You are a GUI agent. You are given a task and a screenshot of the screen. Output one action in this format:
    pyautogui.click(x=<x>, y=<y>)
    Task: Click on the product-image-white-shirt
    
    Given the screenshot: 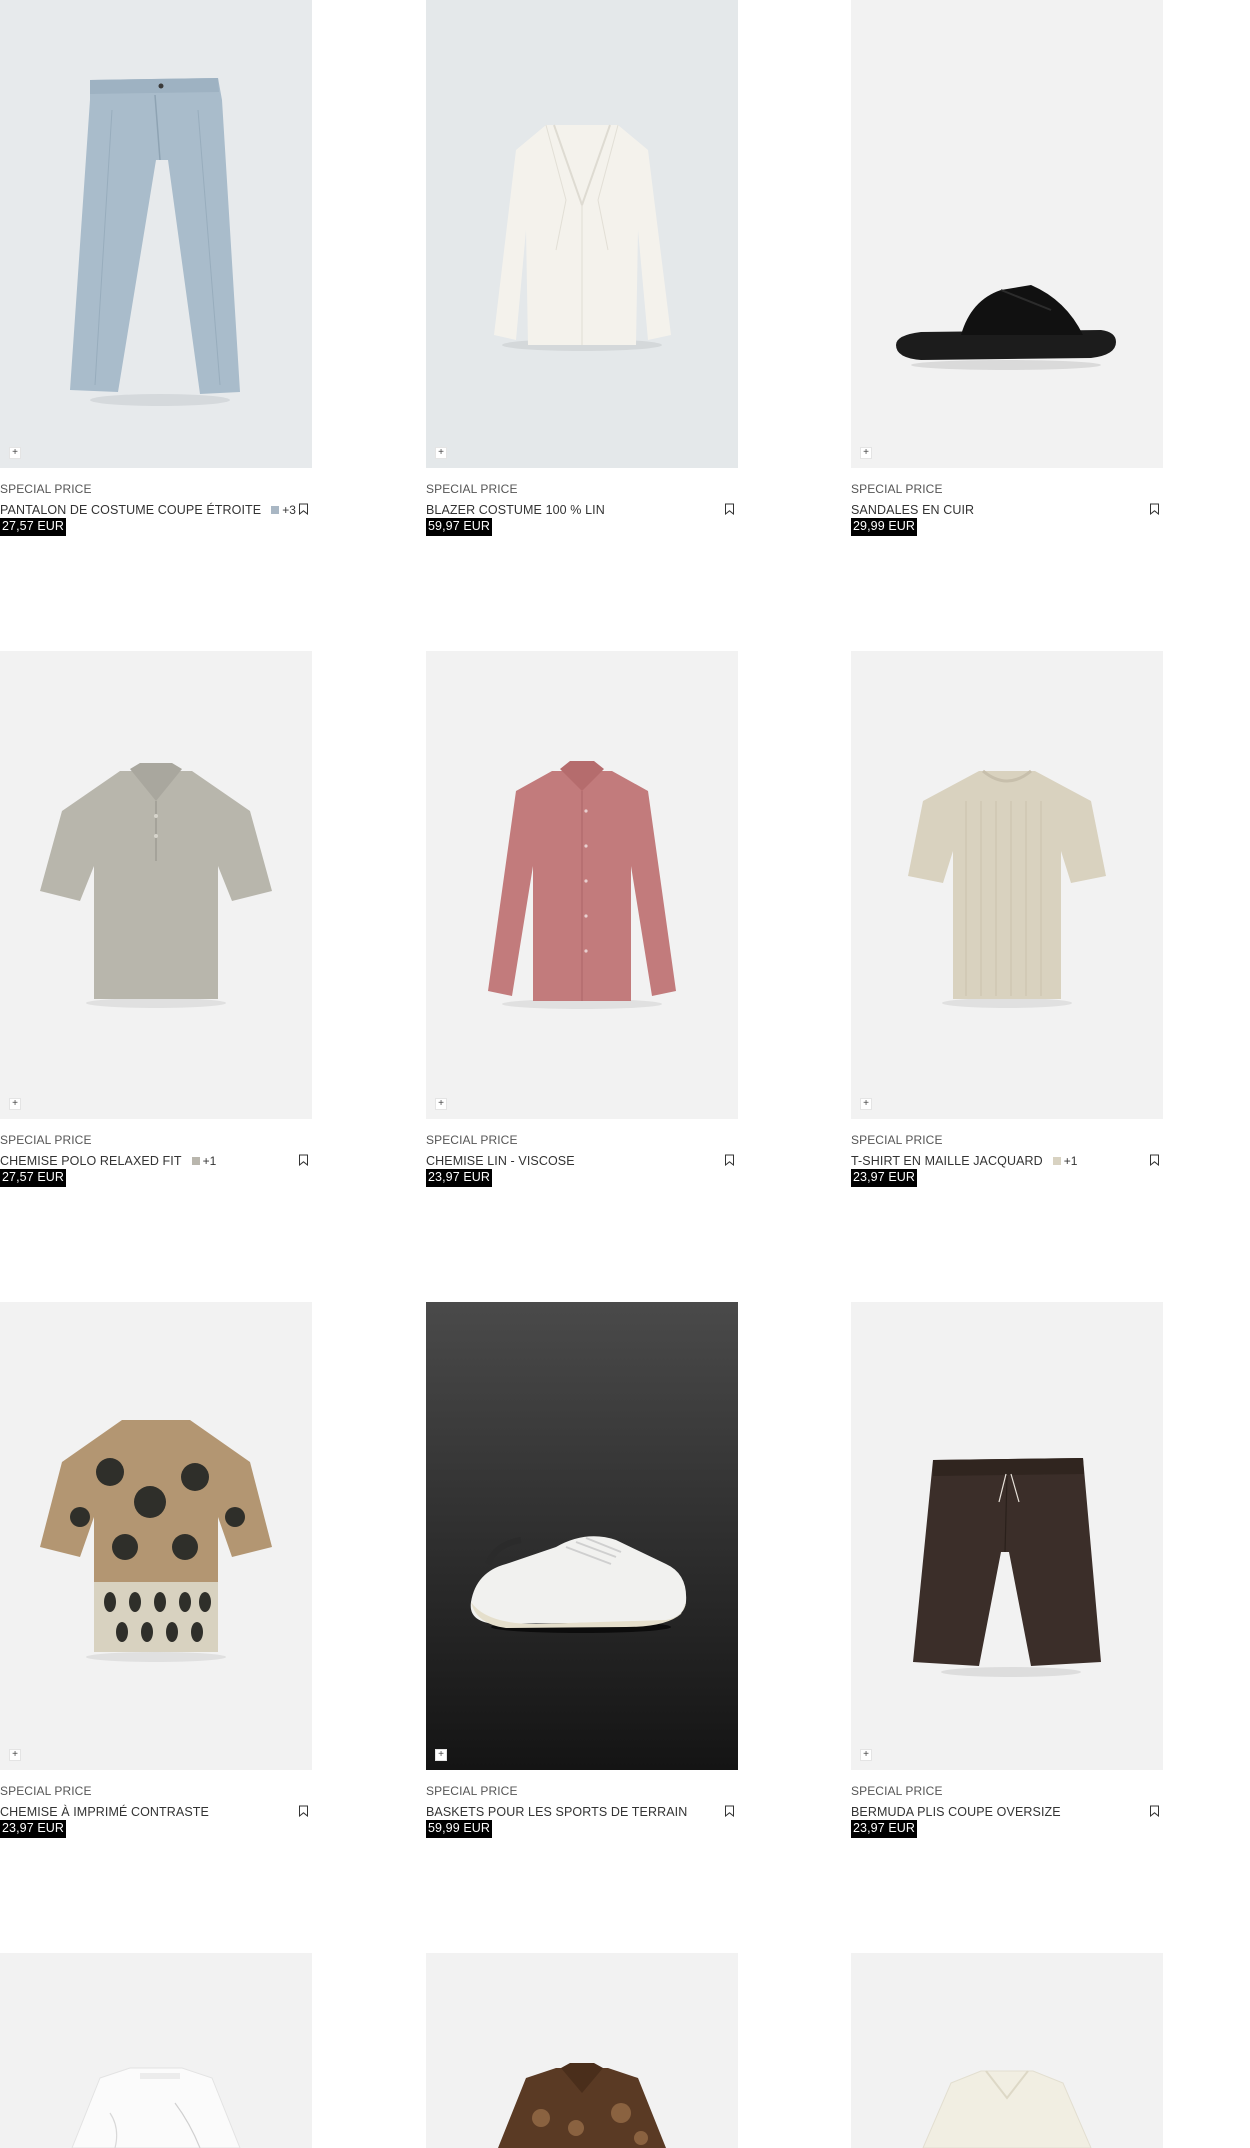 What is the action you would take?
    pyautogui.click(x=156, y=2050)
    